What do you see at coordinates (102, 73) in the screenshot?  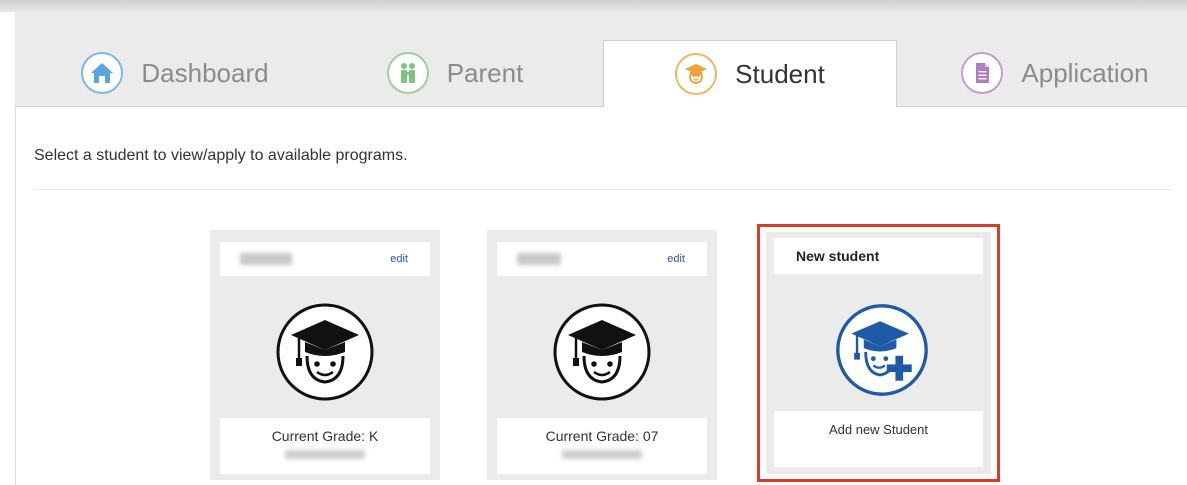 I see `home-icon` at bounding box center [102, 73].